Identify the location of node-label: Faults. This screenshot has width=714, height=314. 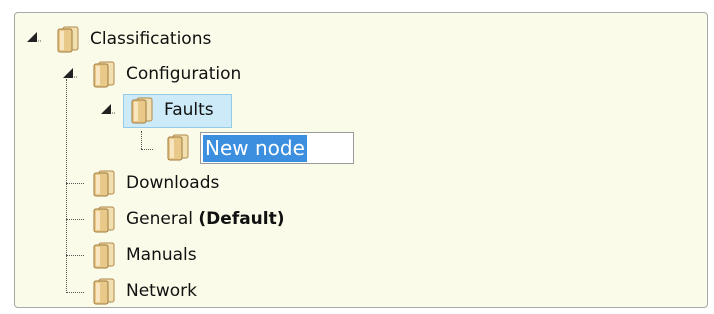
(189, 110).